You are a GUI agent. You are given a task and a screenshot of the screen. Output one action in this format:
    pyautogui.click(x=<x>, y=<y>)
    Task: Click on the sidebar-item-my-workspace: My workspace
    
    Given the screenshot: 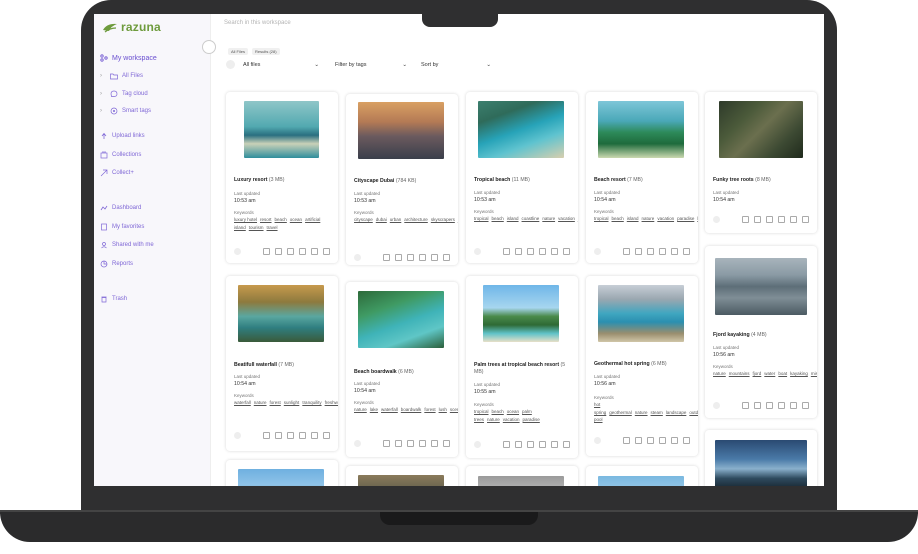 What is the action you would take?
    pyautogui.click(x=128, y=58)
    